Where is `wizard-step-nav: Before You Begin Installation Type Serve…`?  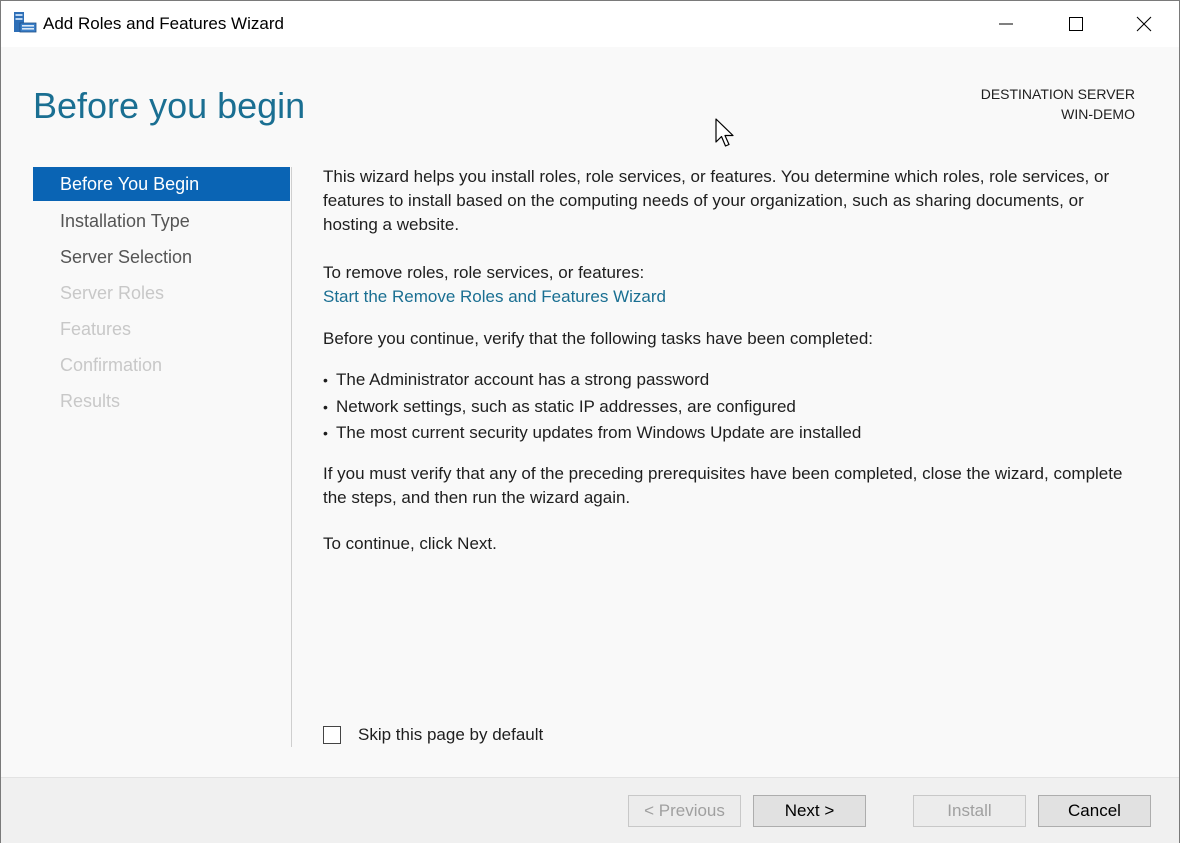
wizard-step-nav: Before You Begin Installation Type Serve… is located at coordinates (161, 293).